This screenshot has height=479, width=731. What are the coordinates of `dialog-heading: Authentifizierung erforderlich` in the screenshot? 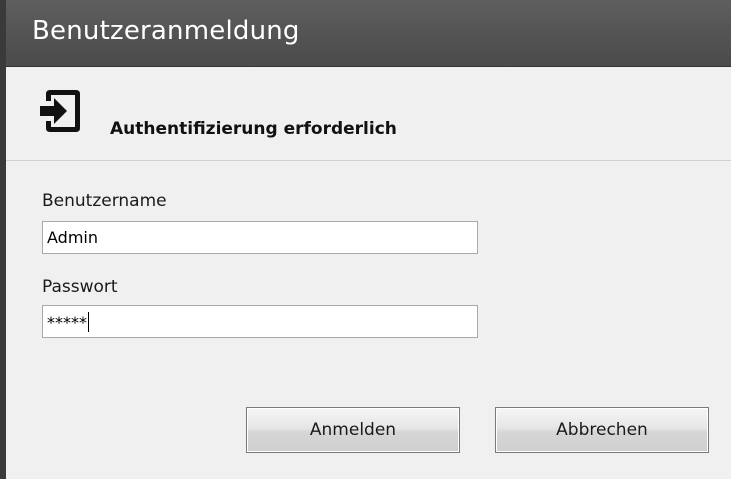 It's located at (253, 129).